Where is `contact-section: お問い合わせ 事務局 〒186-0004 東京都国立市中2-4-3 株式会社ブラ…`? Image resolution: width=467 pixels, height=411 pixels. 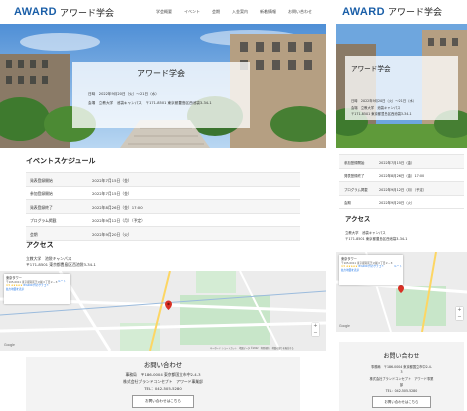 contact-section: お問い合わせ 事務局 〒186-0004 東京都国立市中2-4-3 株式会社ブラ… is located at coordinates (163, 384).